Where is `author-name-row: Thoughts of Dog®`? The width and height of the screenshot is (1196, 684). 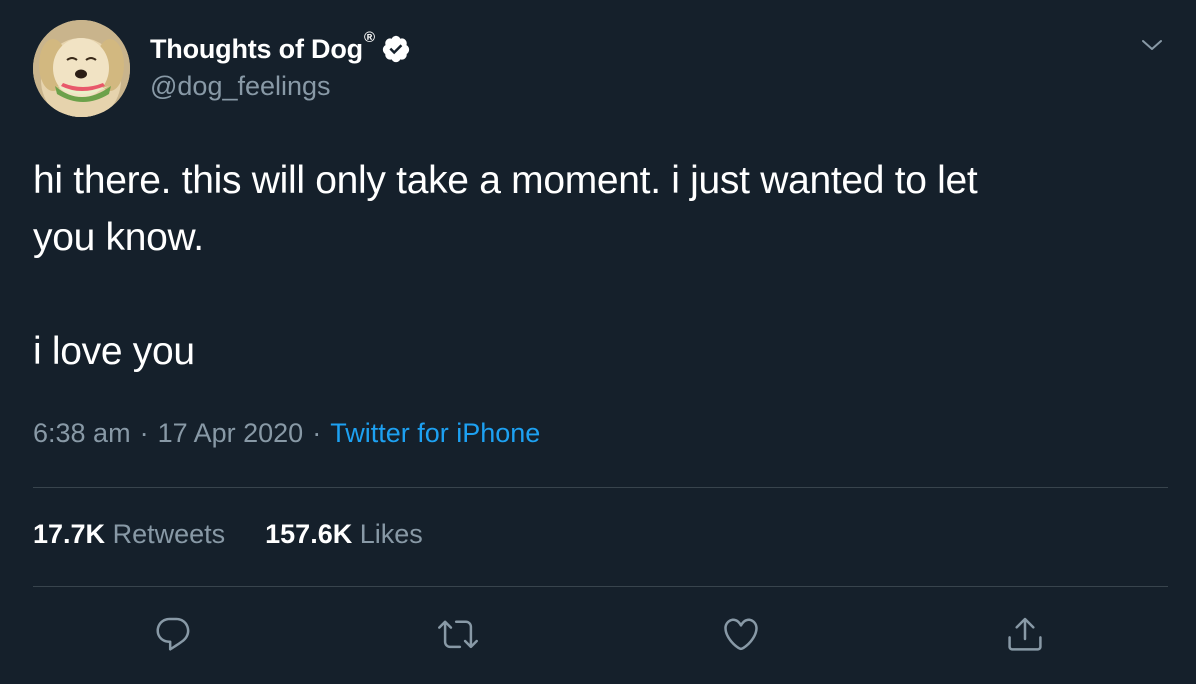
author-name-row: Thoughts of Dog® is located at coordinates (280, 48).